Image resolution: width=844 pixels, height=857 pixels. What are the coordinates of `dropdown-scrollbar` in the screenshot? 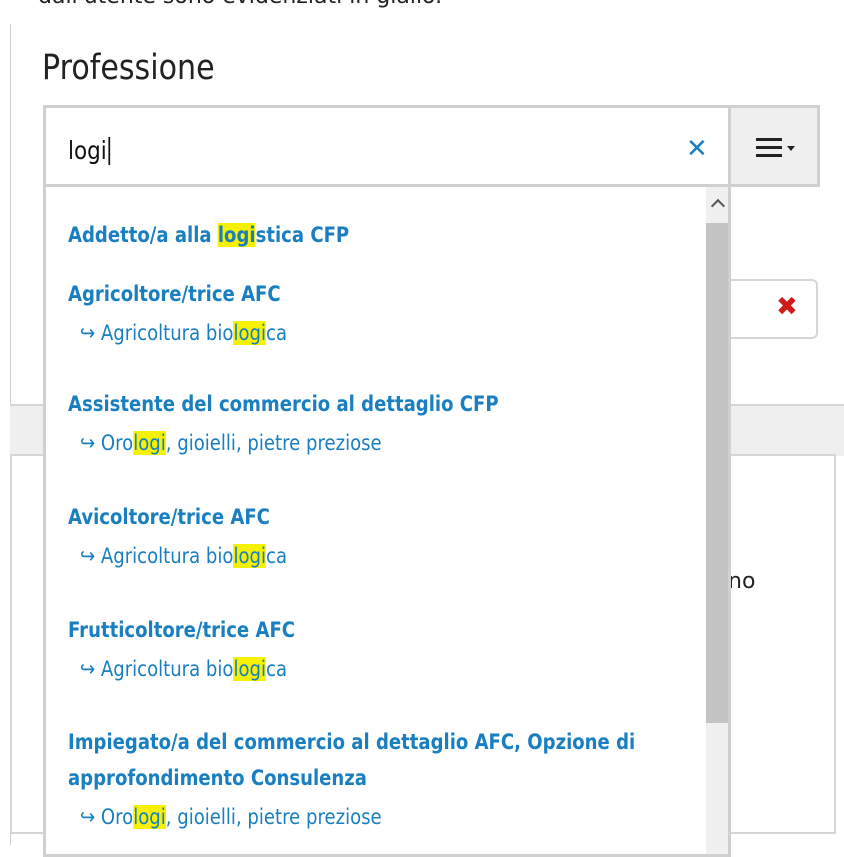 It's located at (717, 520).